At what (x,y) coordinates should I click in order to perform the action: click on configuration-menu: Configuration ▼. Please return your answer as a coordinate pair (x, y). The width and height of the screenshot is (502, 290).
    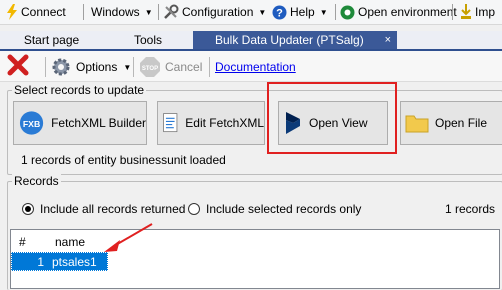
    Looking at the image, I should click on (214, 12).